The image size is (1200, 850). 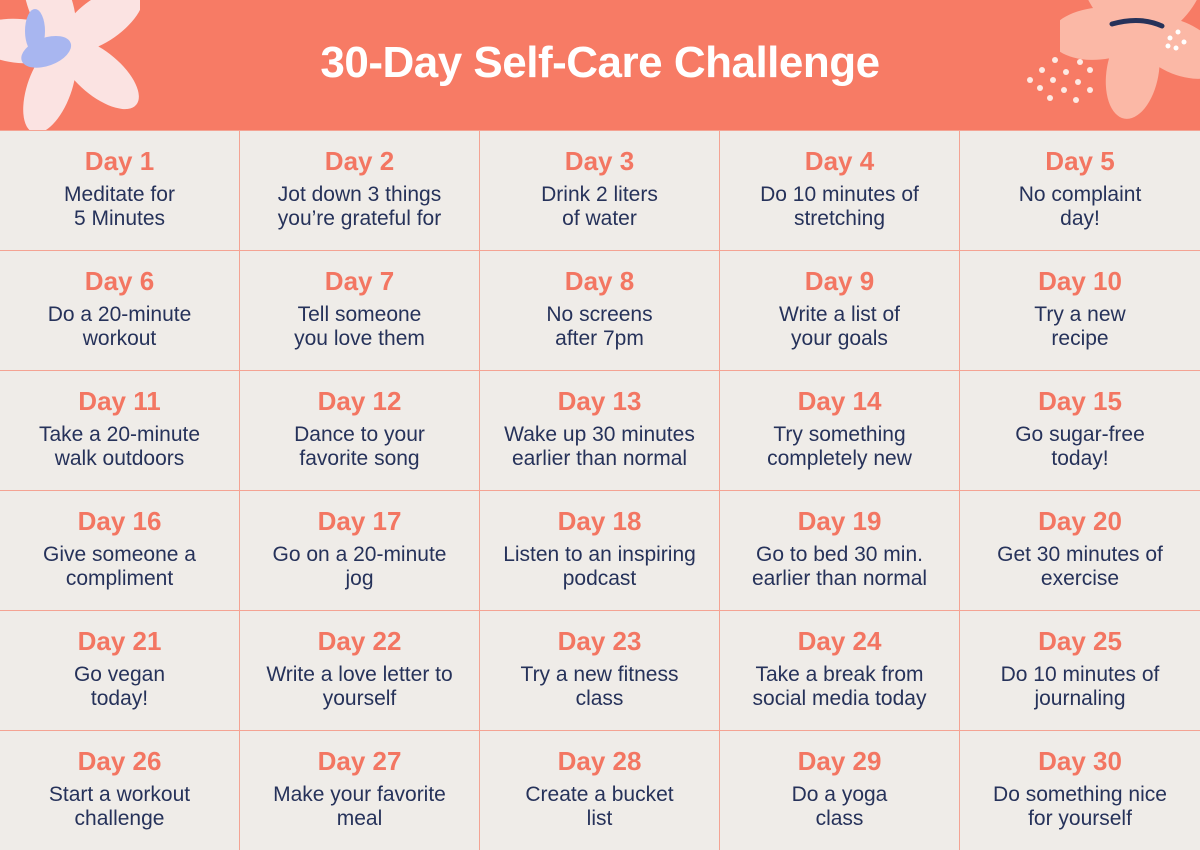 I want to click on day-cell: Day 17 Go on a 20-minute jog, so click(x=360, y=551).